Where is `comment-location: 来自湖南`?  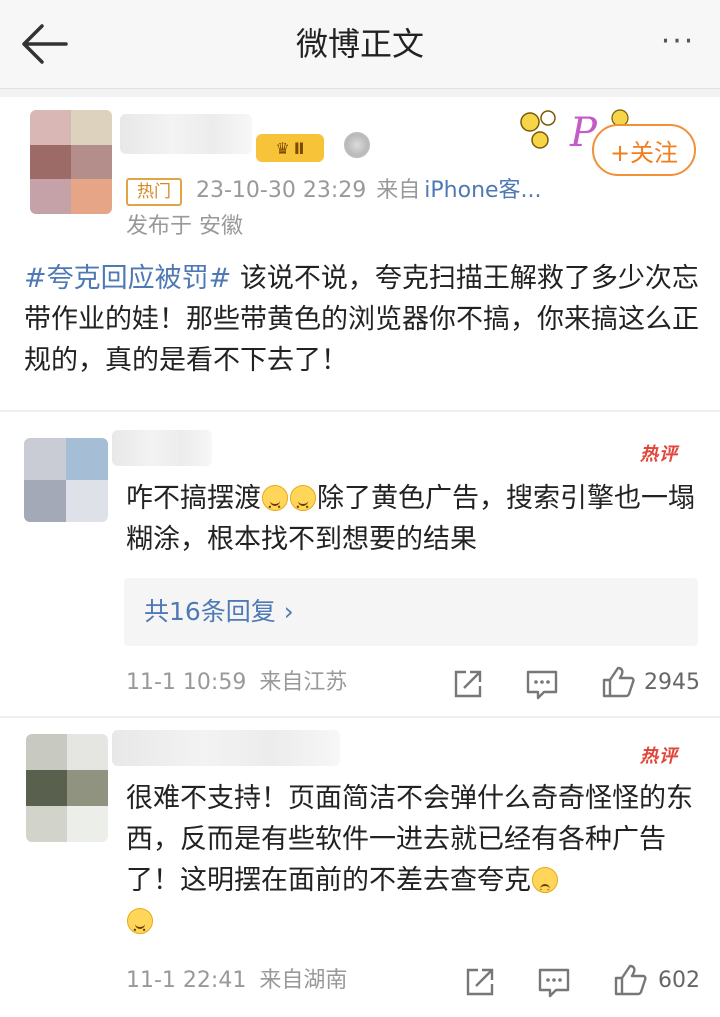
comment-location: 来自湖南 is located at coordinates (303, 980).